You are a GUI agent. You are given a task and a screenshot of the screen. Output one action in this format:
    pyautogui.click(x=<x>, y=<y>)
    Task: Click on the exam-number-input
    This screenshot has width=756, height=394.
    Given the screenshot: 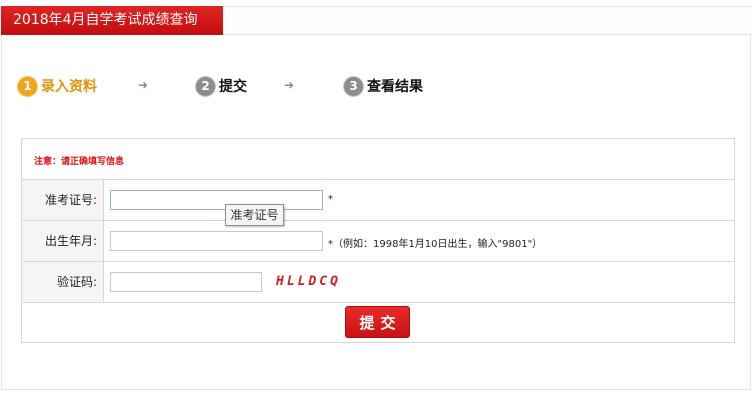 What is the action you would take?
    pyautogui.click(x=216, y=200)
    